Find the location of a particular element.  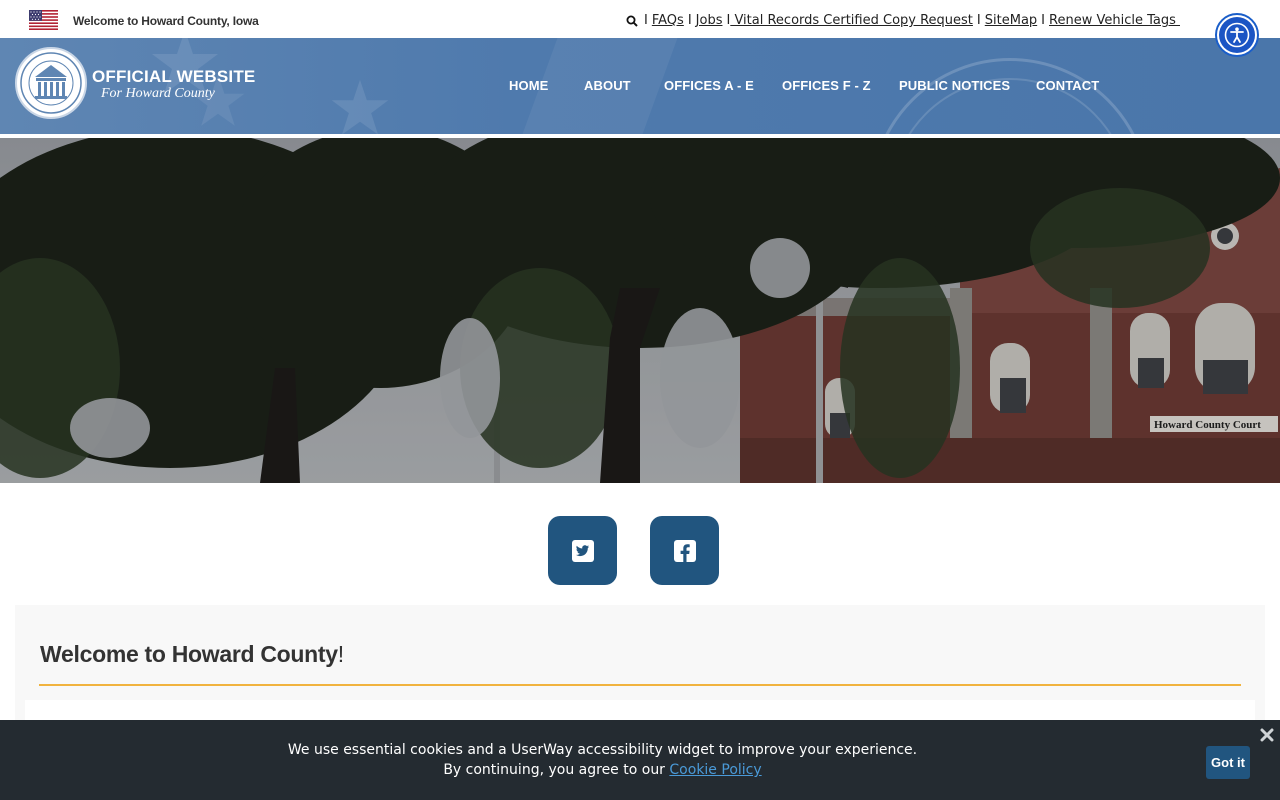

nav-about: ABOUT is located at coordinates (607, 85).